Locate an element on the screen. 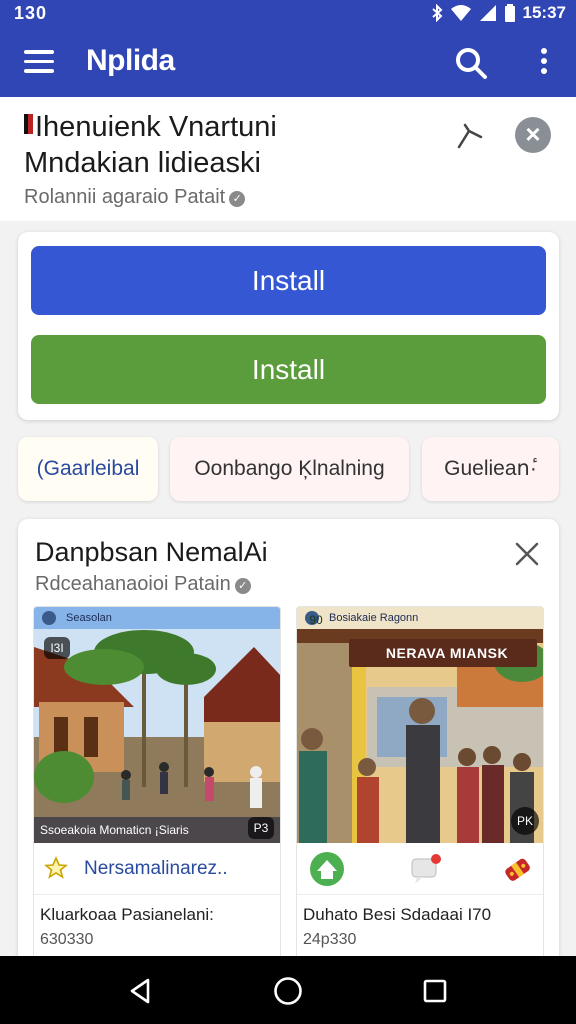 This screenshot has width=576, height=1024. flag-icon is located at coordinates (28, 124).